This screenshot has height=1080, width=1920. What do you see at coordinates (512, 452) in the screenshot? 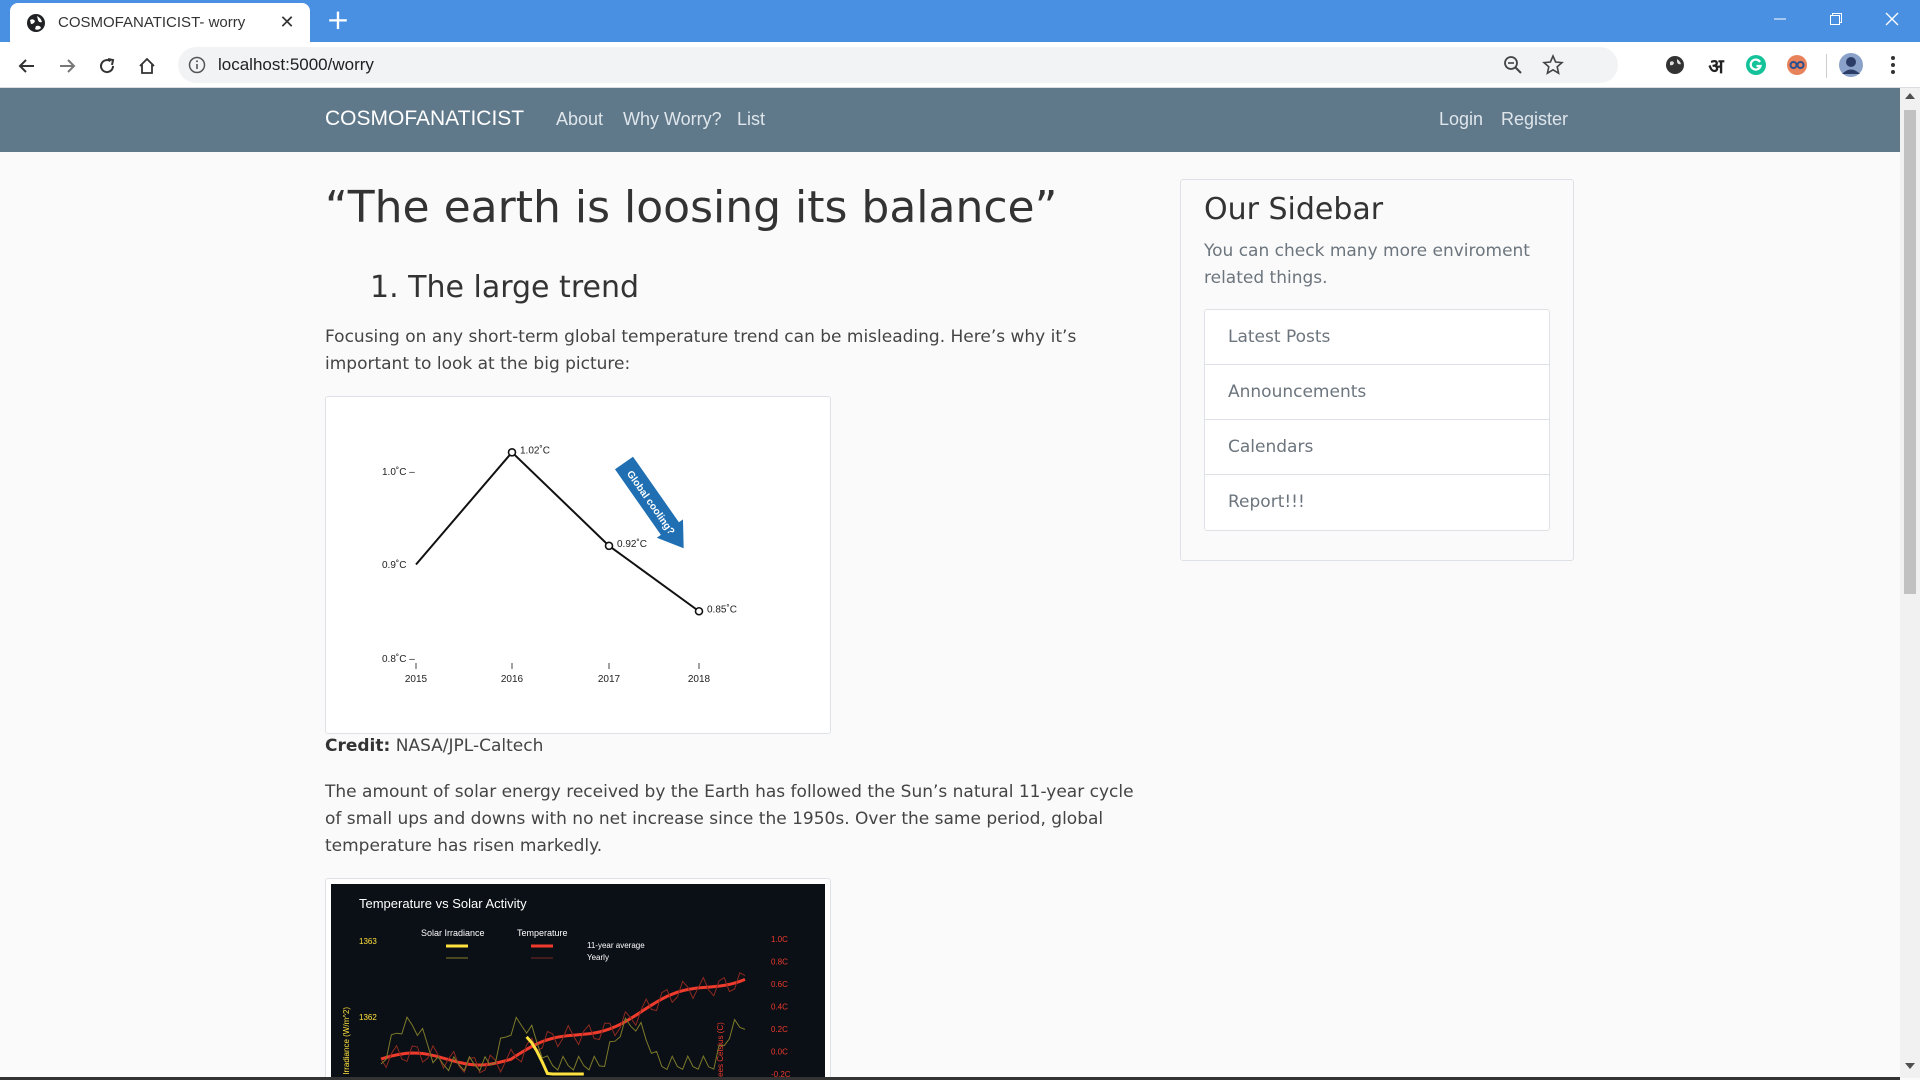
I see `data-point-2016` at bounding box center [512, 452].